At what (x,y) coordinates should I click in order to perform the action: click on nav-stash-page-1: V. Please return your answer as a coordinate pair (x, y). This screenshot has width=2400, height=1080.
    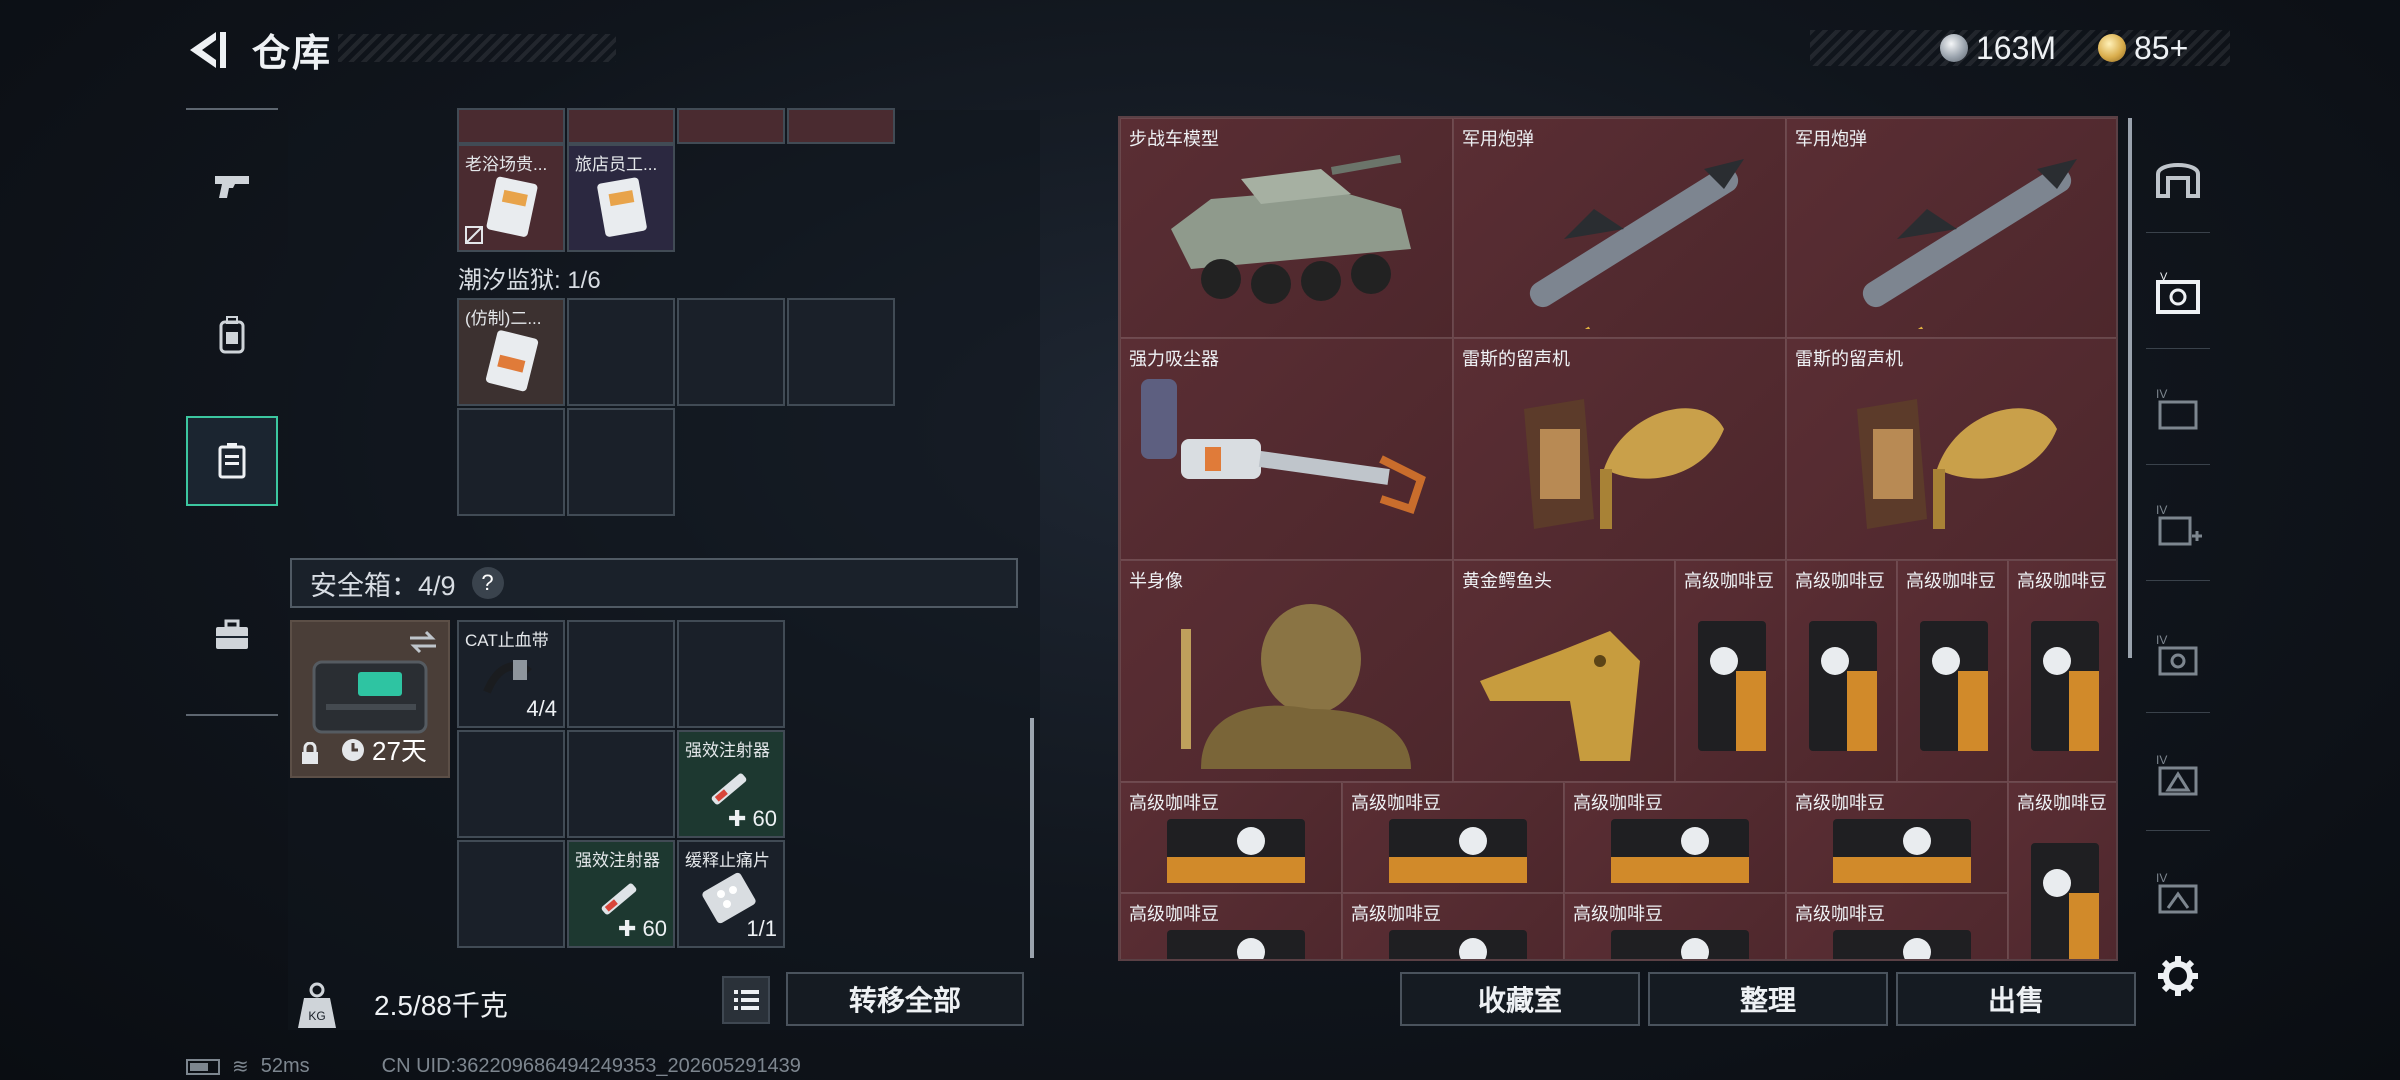
    Looking at the image, I should click on (2178, 294).